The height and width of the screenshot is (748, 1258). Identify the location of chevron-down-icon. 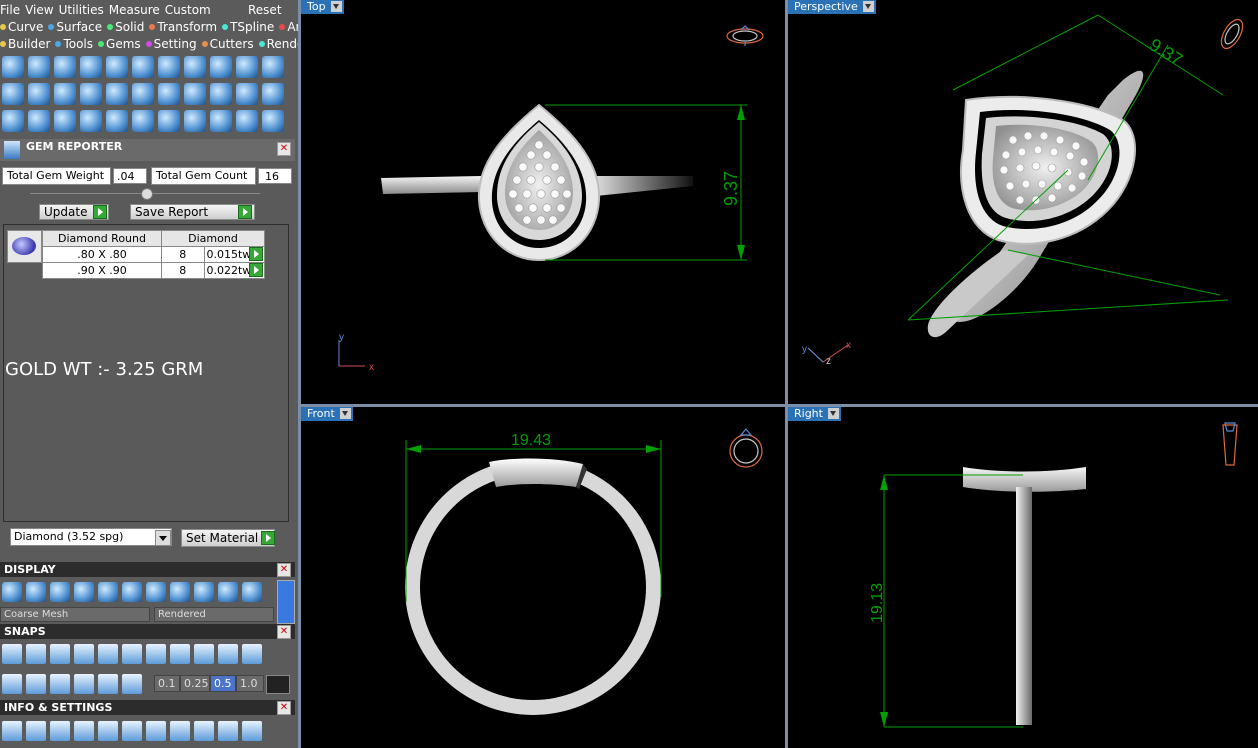
(163, 538).